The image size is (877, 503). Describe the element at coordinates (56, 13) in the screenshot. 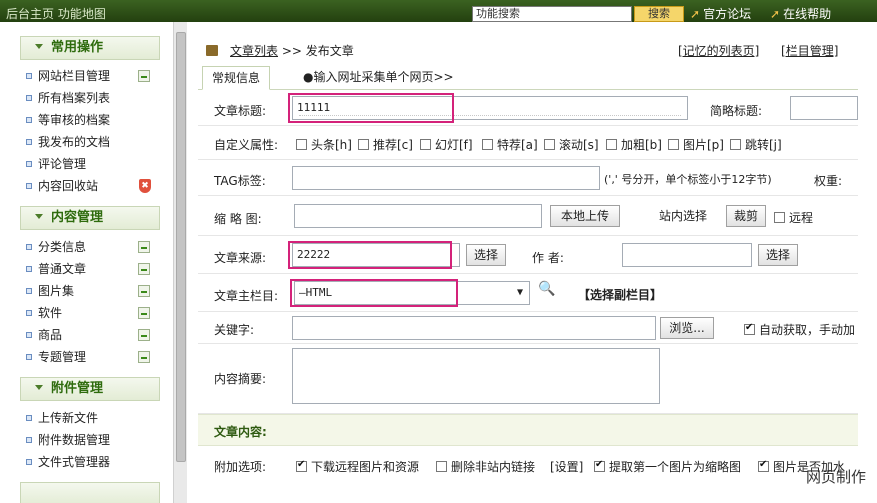

I see `top-bar-left-text: 后台主页 功能地图` at that location.